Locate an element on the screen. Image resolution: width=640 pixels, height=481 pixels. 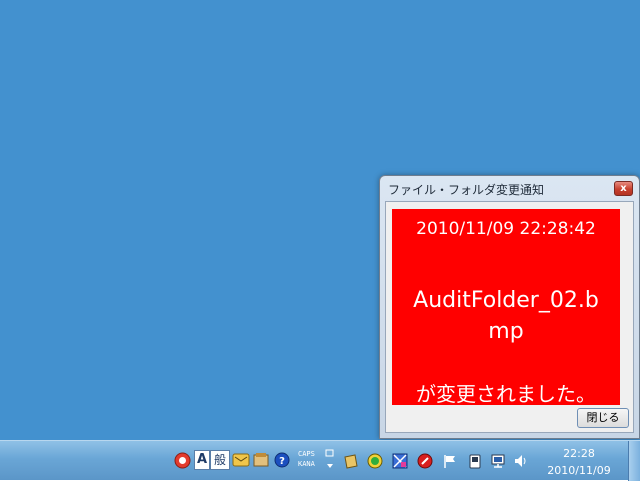
window-title: ファイル・フォルダ変更通知 is located at coordinates (466, 190).